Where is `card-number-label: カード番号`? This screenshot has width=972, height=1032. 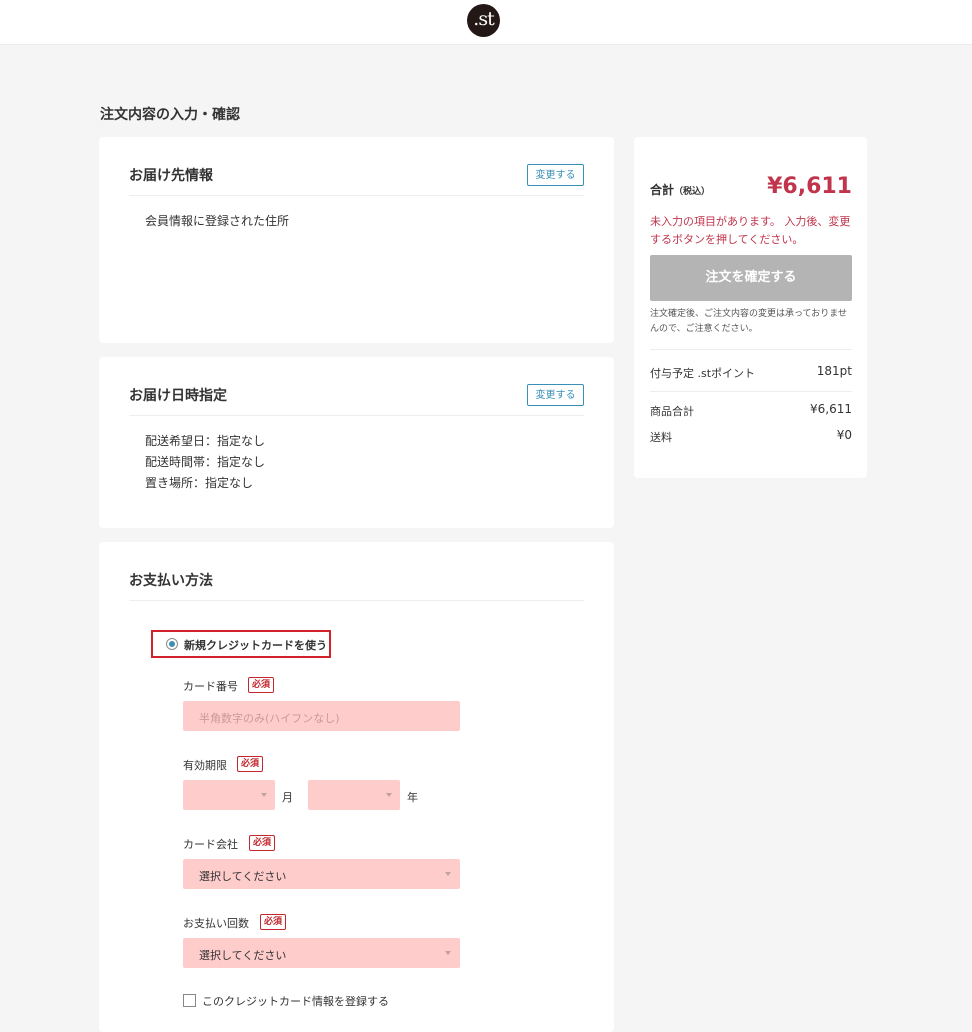
card-number-label: カード番号 is located at coordinates (210, 686).